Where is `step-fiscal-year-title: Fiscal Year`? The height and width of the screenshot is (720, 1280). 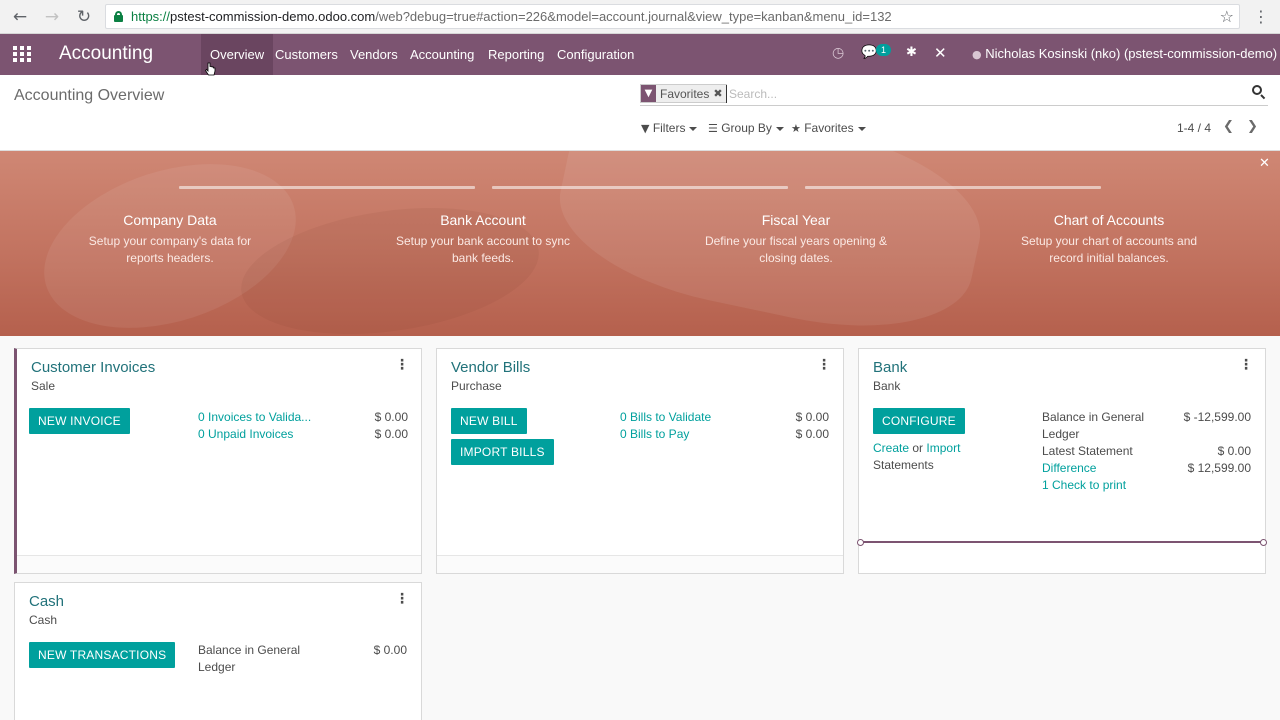
step-fiscal-year-title: Fiscal Year is located at coordinates (796, 220).